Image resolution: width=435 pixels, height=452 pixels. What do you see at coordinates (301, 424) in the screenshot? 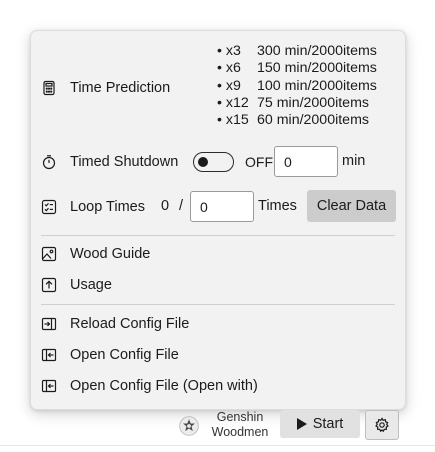
I see `play-icon` at bounding box center [301, 424].